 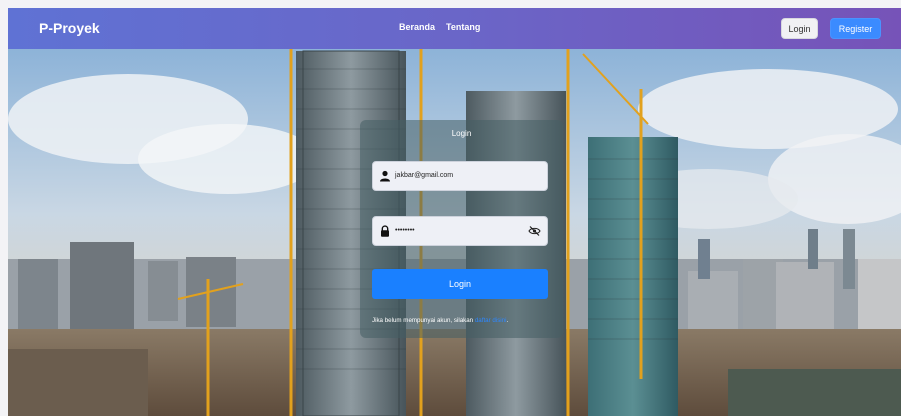 What do you see at coordinates (491, 320) in the screenshot?
I see `register-link: daftar disini` at bounding box center [491, 320].